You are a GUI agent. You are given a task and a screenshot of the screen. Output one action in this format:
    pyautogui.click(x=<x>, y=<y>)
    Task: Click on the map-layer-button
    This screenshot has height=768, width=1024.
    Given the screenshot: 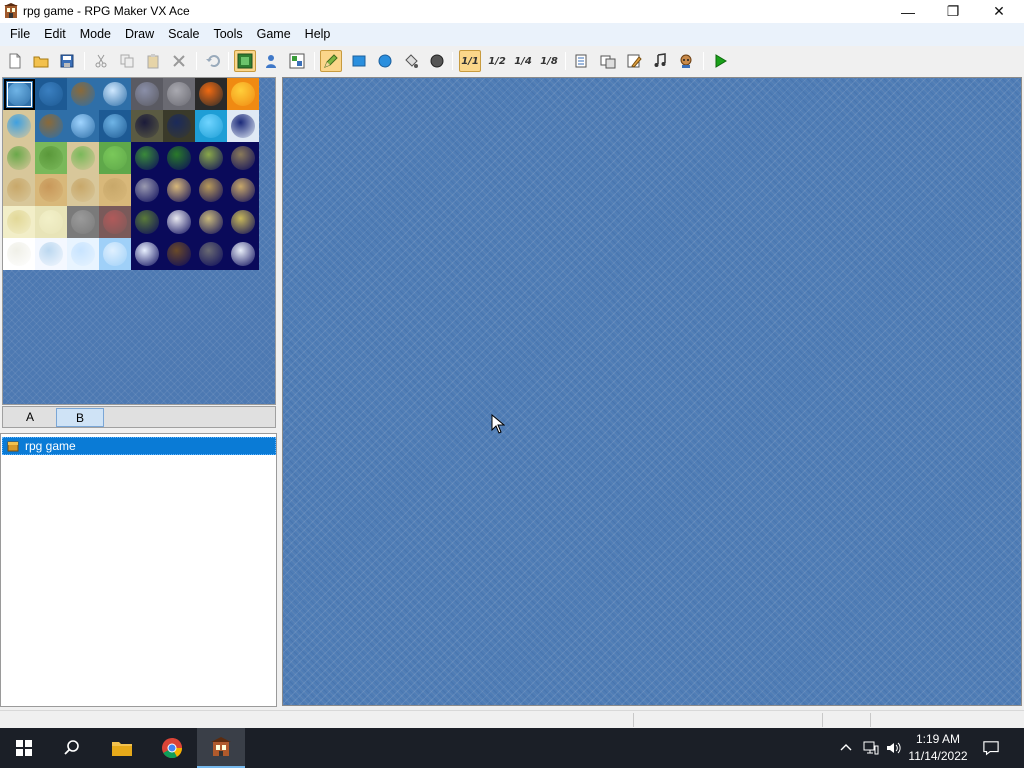 What is the action you would take?
    pyautogui.click(x=245, y=61)
    